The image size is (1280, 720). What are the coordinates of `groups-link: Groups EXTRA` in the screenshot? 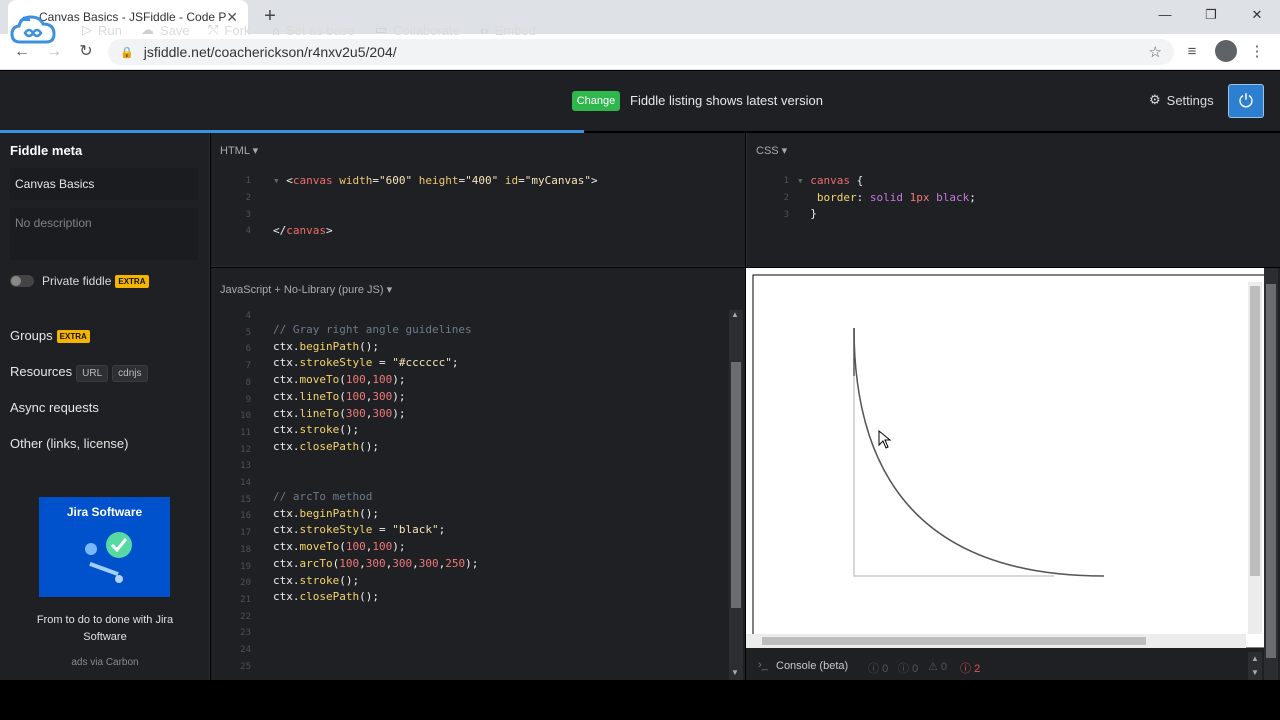 It's located at (50, 336).